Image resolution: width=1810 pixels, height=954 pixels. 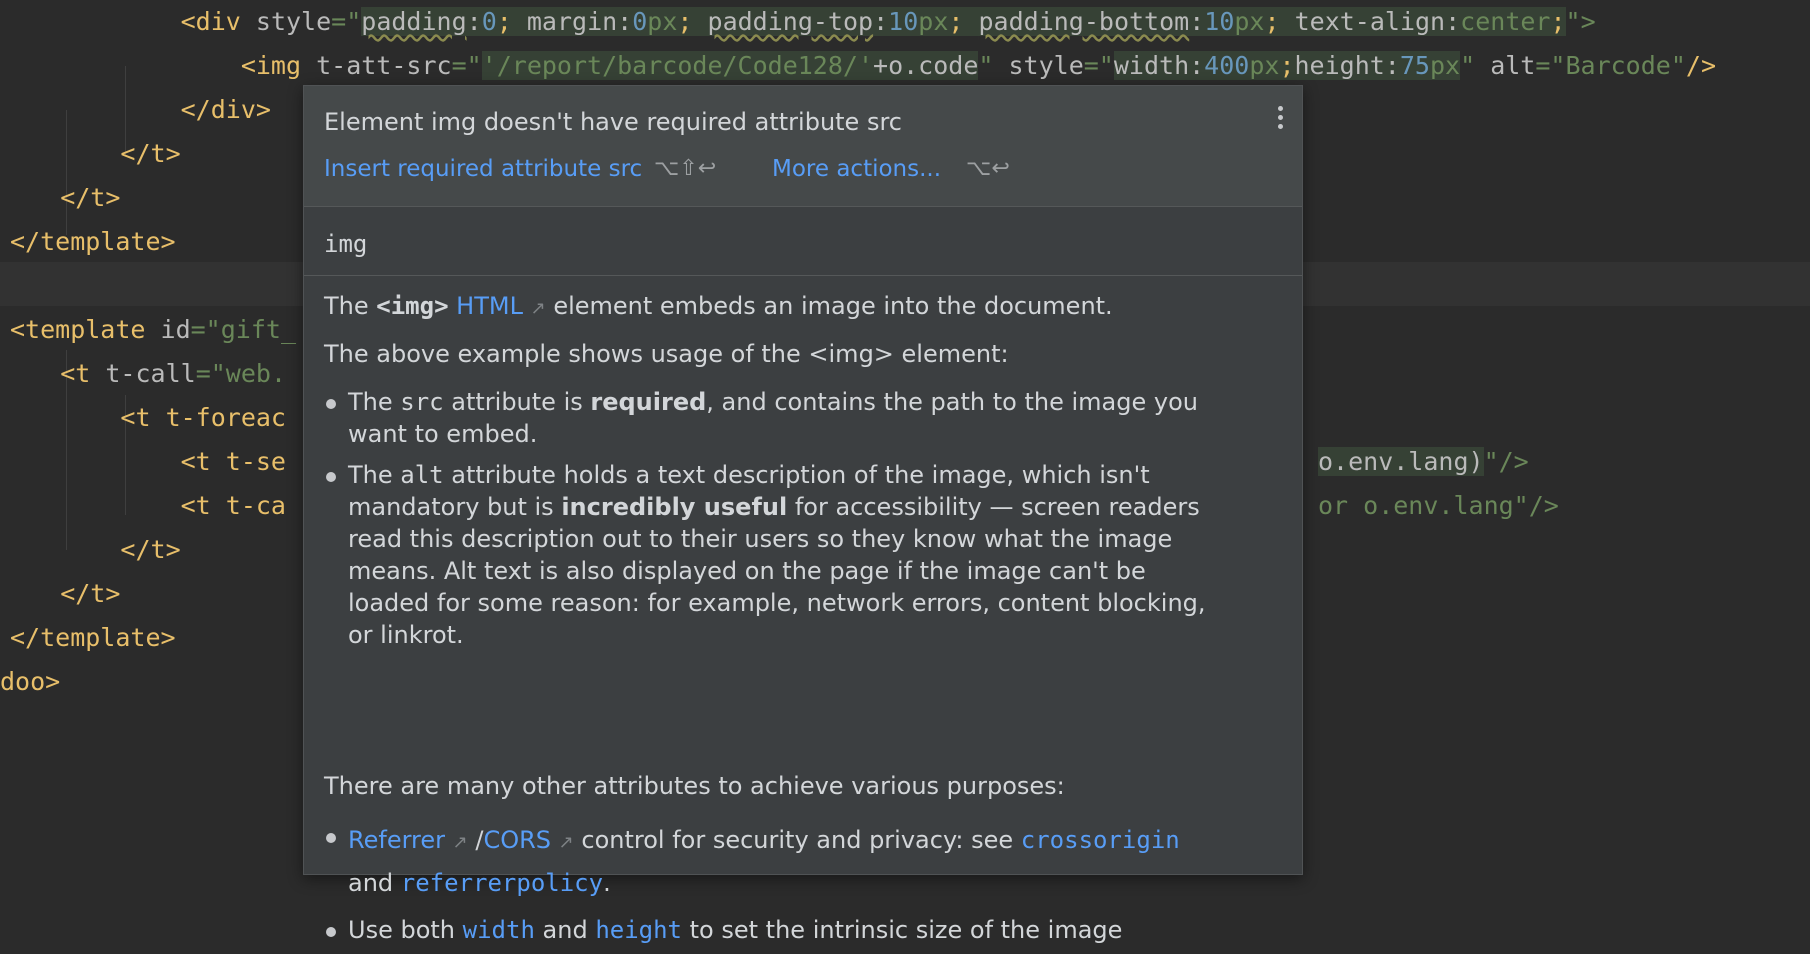 I want to click on code-line-11-tail: o.env.lang)"/>, so click(x=1423, y=461).